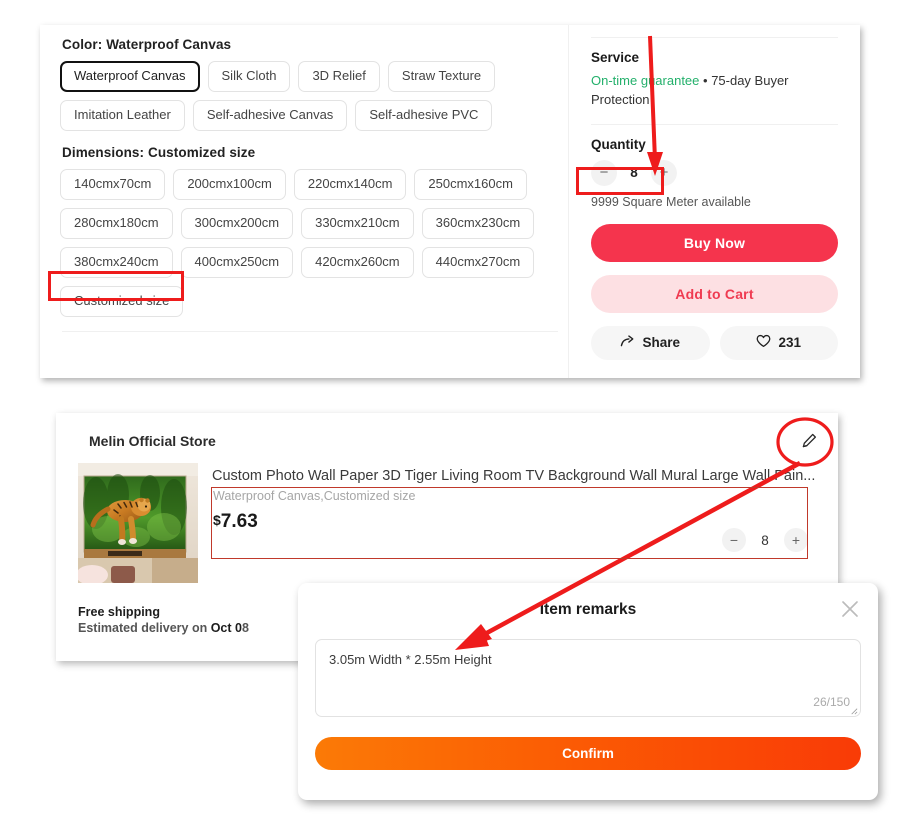 The image size is (920, 820). What do you see at coordinates (588, 753) in the screenshot?
I see `confirm-button: Confirm` at bounding box center [588, 753].